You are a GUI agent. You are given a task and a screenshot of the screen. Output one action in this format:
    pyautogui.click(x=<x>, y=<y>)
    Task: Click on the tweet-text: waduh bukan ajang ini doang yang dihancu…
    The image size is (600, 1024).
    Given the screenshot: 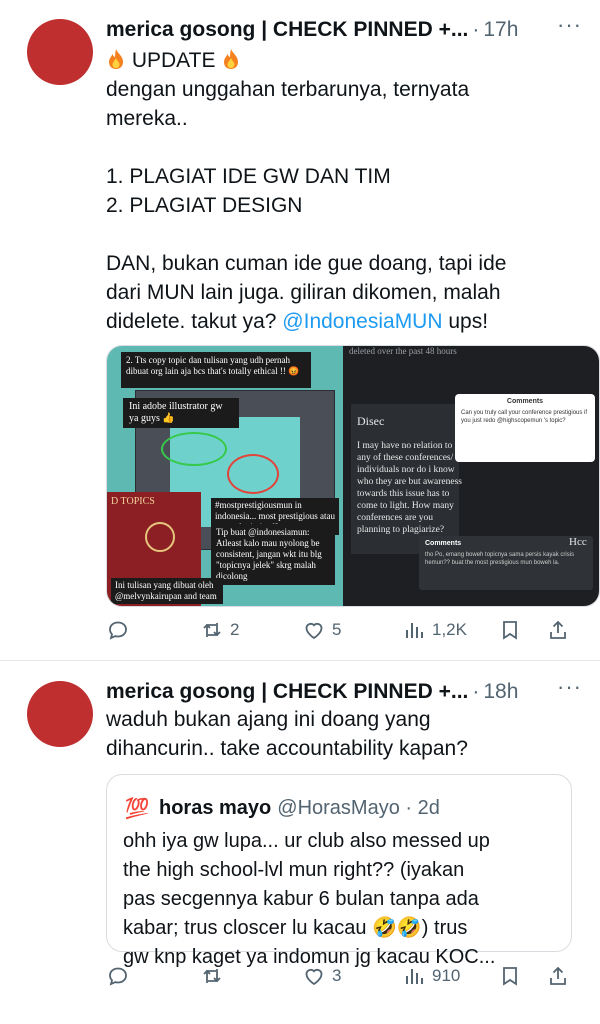 What is the action you would take?
    pyautogui.click(x=344, y=734)
    